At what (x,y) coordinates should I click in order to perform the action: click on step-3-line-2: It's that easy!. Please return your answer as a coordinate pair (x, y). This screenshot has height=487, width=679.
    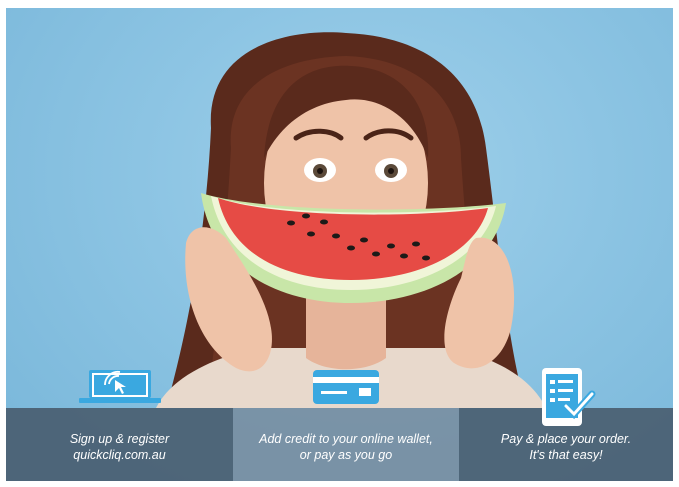
    Looking at the image, I should click on (566, 454).